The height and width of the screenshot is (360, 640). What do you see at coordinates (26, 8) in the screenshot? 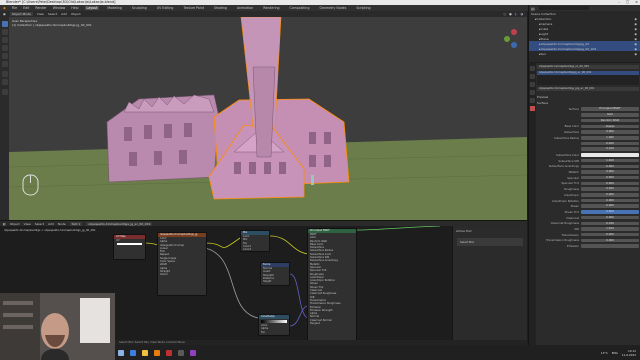
I see `menu-edit: Edit` at bounding box center [26, 8].